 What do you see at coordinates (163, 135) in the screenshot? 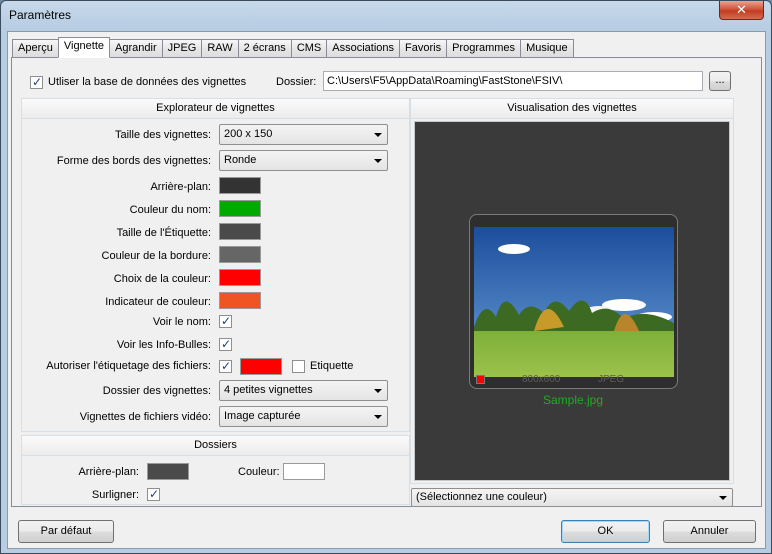
I see `thumb-size-label: Taille des vignettes:` at bounding box center [163, 135].